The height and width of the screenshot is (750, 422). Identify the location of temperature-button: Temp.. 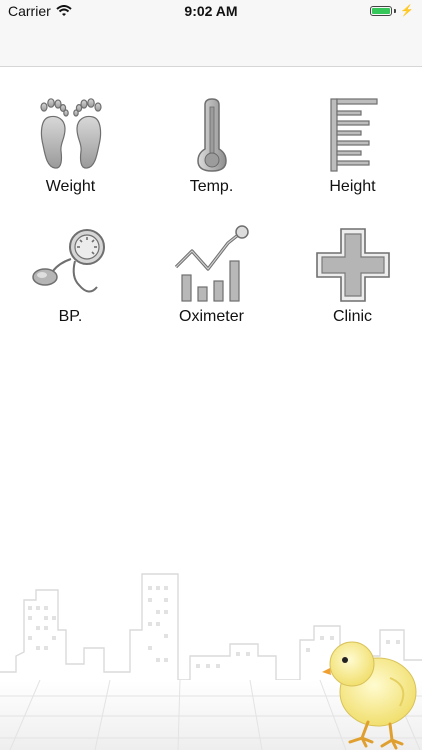
(211, 149).